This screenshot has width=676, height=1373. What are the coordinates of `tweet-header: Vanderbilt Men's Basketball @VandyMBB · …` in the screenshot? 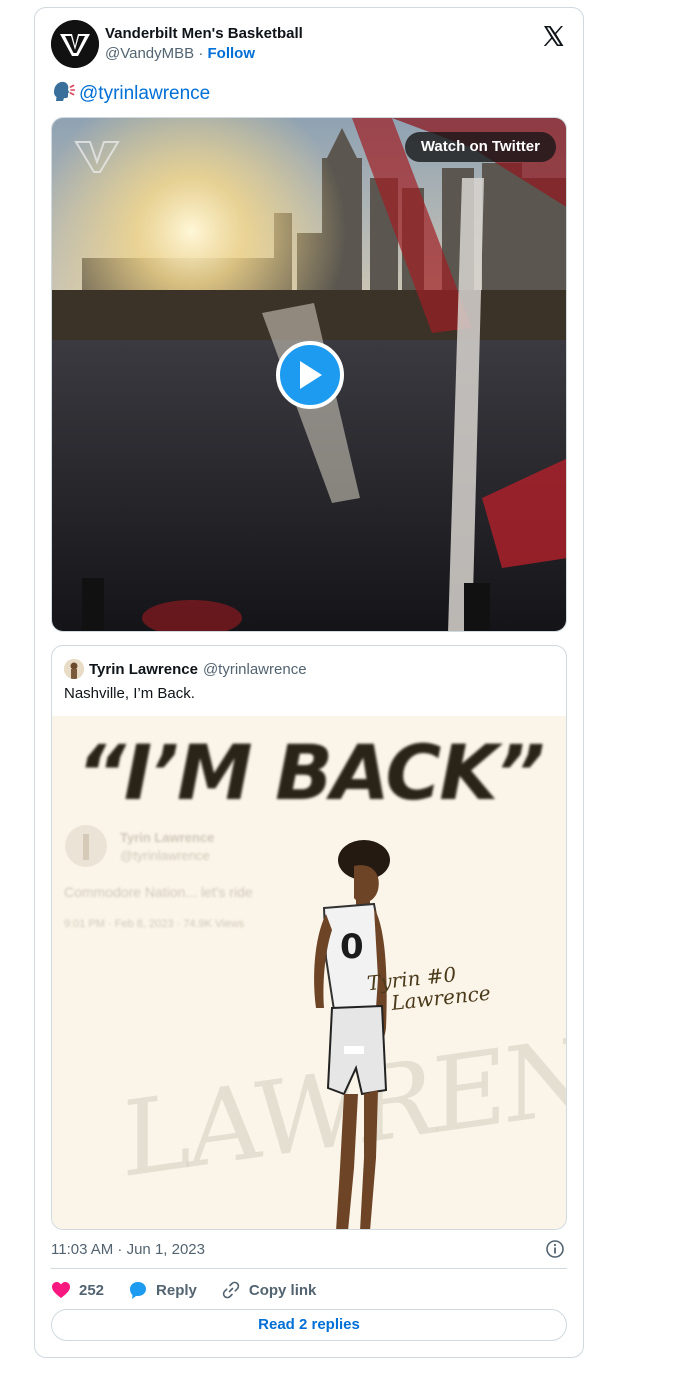 It's located at (309, 45).